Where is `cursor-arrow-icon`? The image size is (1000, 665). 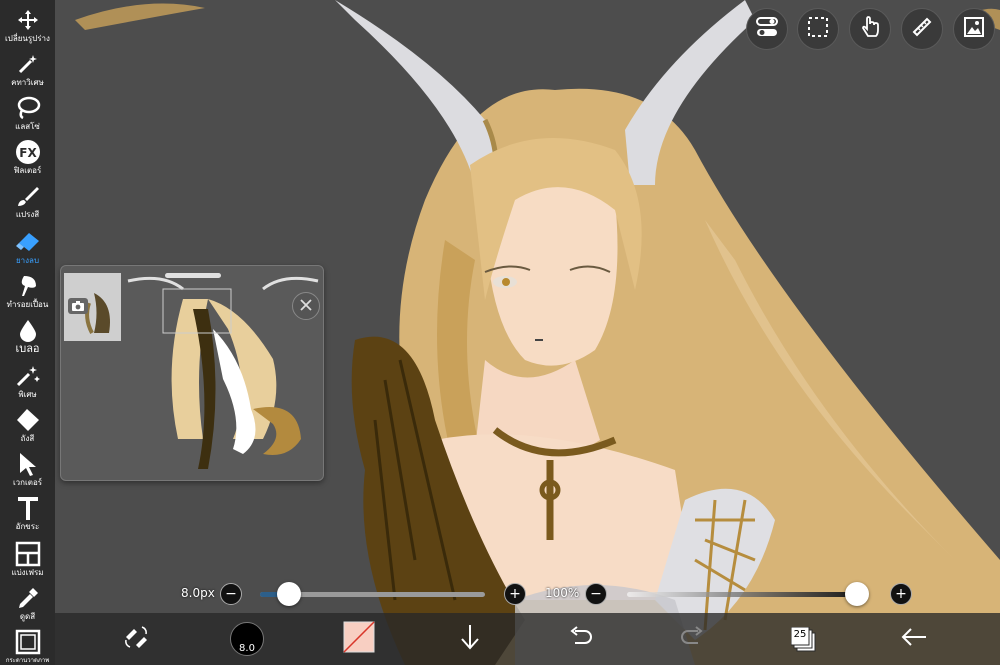 cursor-arrow-icon is located at coordinates (28, 464).